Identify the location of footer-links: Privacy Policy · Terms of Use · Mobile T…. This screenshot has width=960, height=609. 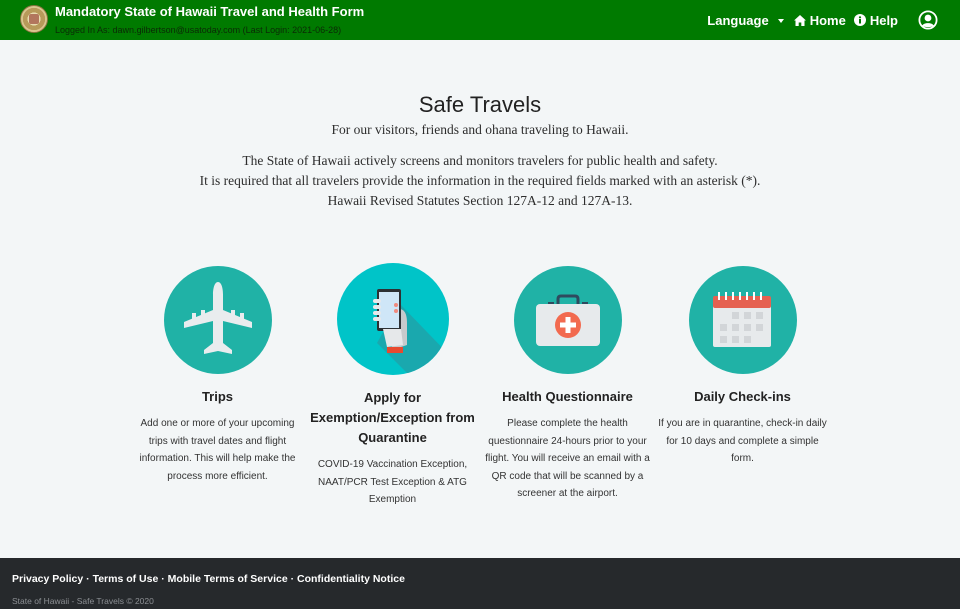
(208, 579).